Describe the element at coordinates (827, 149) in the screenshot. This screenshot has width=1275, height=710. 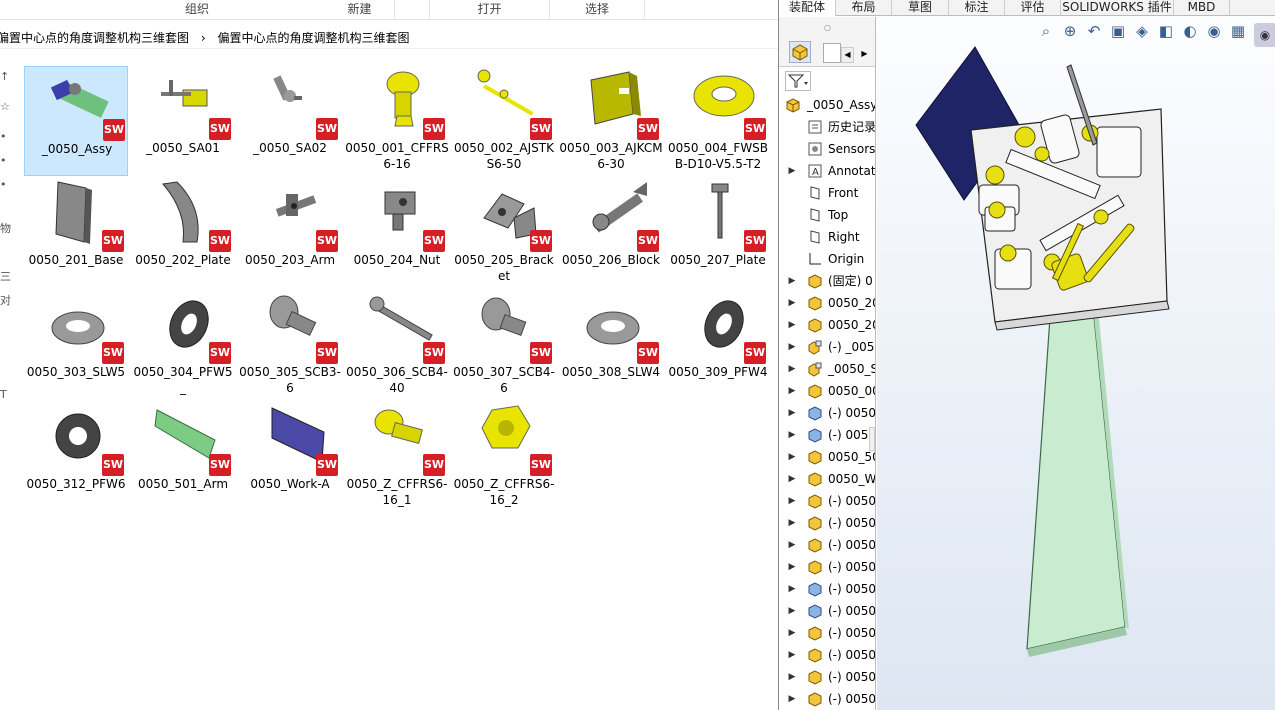
I see `tree-node: Sensors` at that location.